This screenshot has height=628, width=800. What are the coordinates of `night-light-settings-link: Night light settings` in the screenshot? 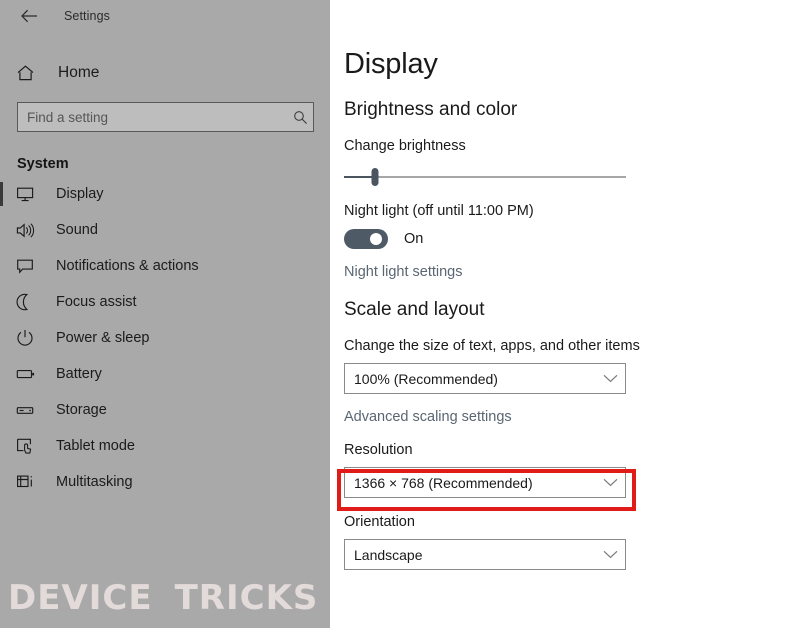 It's located at (403, 272).